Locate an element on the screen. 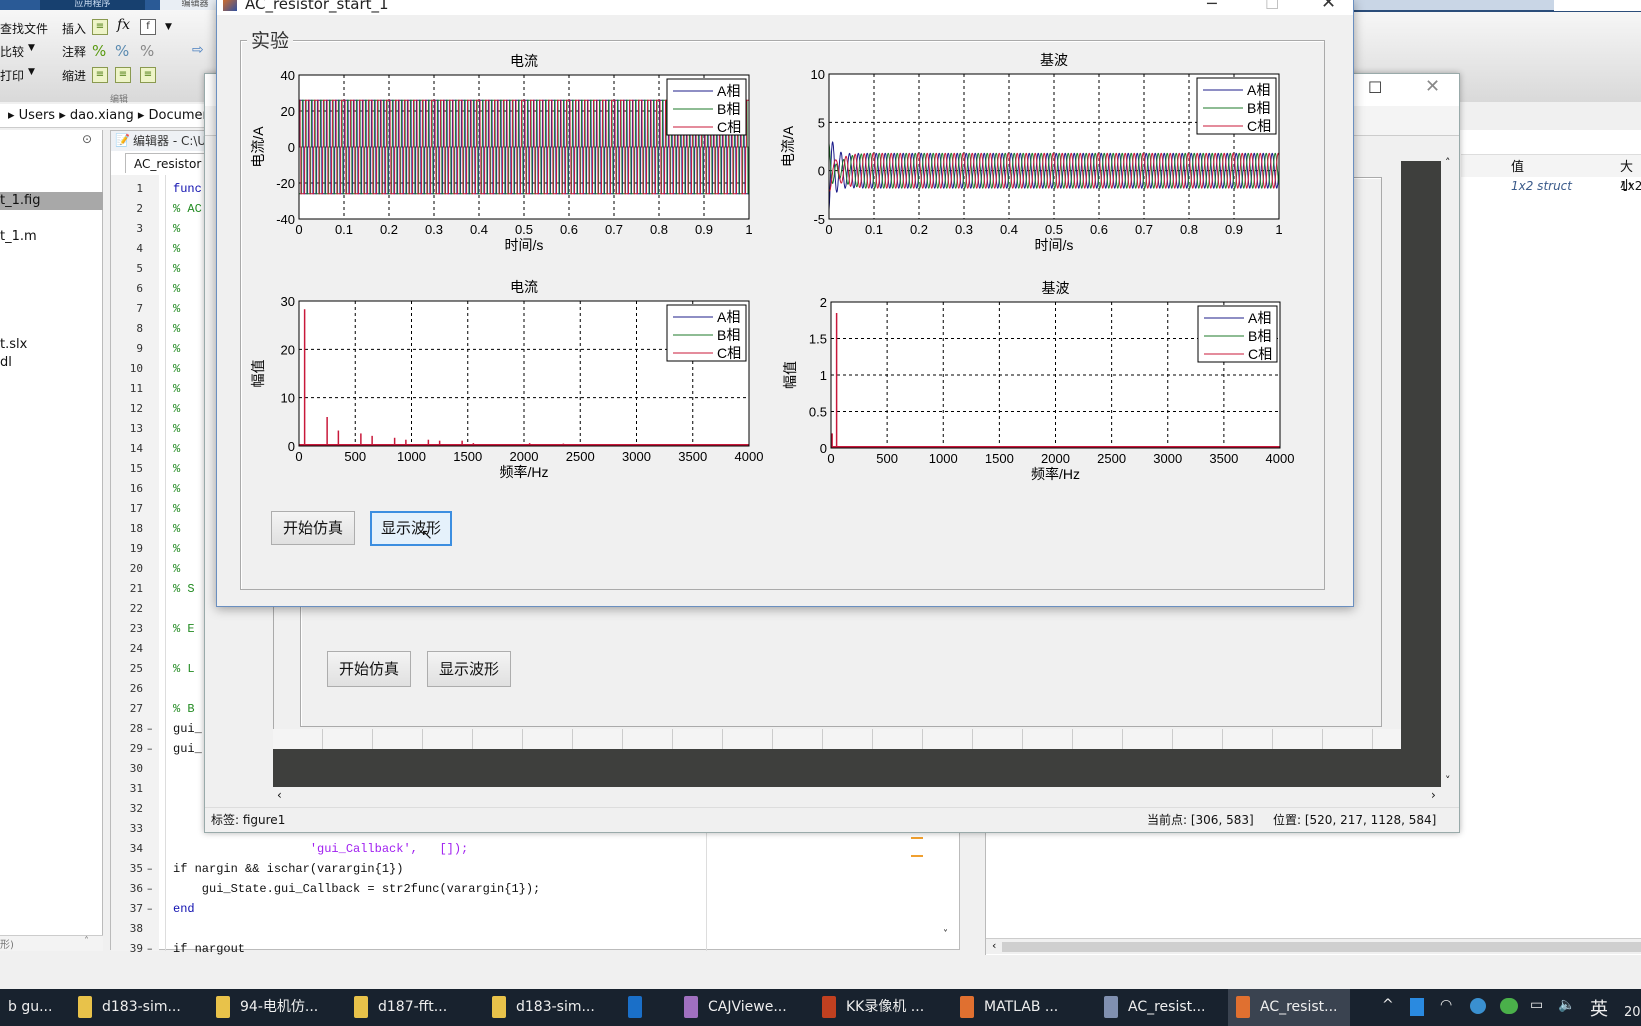 The height and width of the screenshot is (1026, 1641). status-position: 位置: [520, 217, 1128, 584] is located at coordinates (1355, 820).